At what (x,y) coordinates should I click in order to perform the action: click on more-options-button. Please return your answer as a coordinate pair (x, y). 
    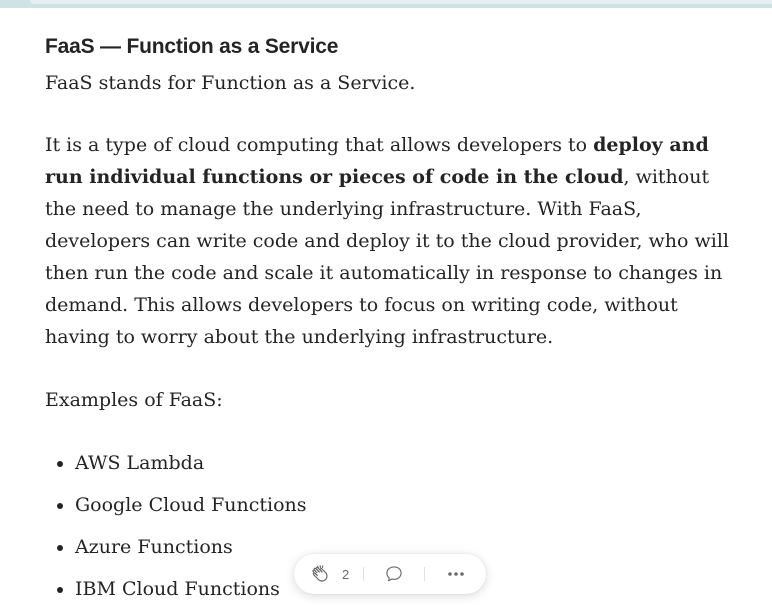
    Looking at the image, I should click on (456, 574).